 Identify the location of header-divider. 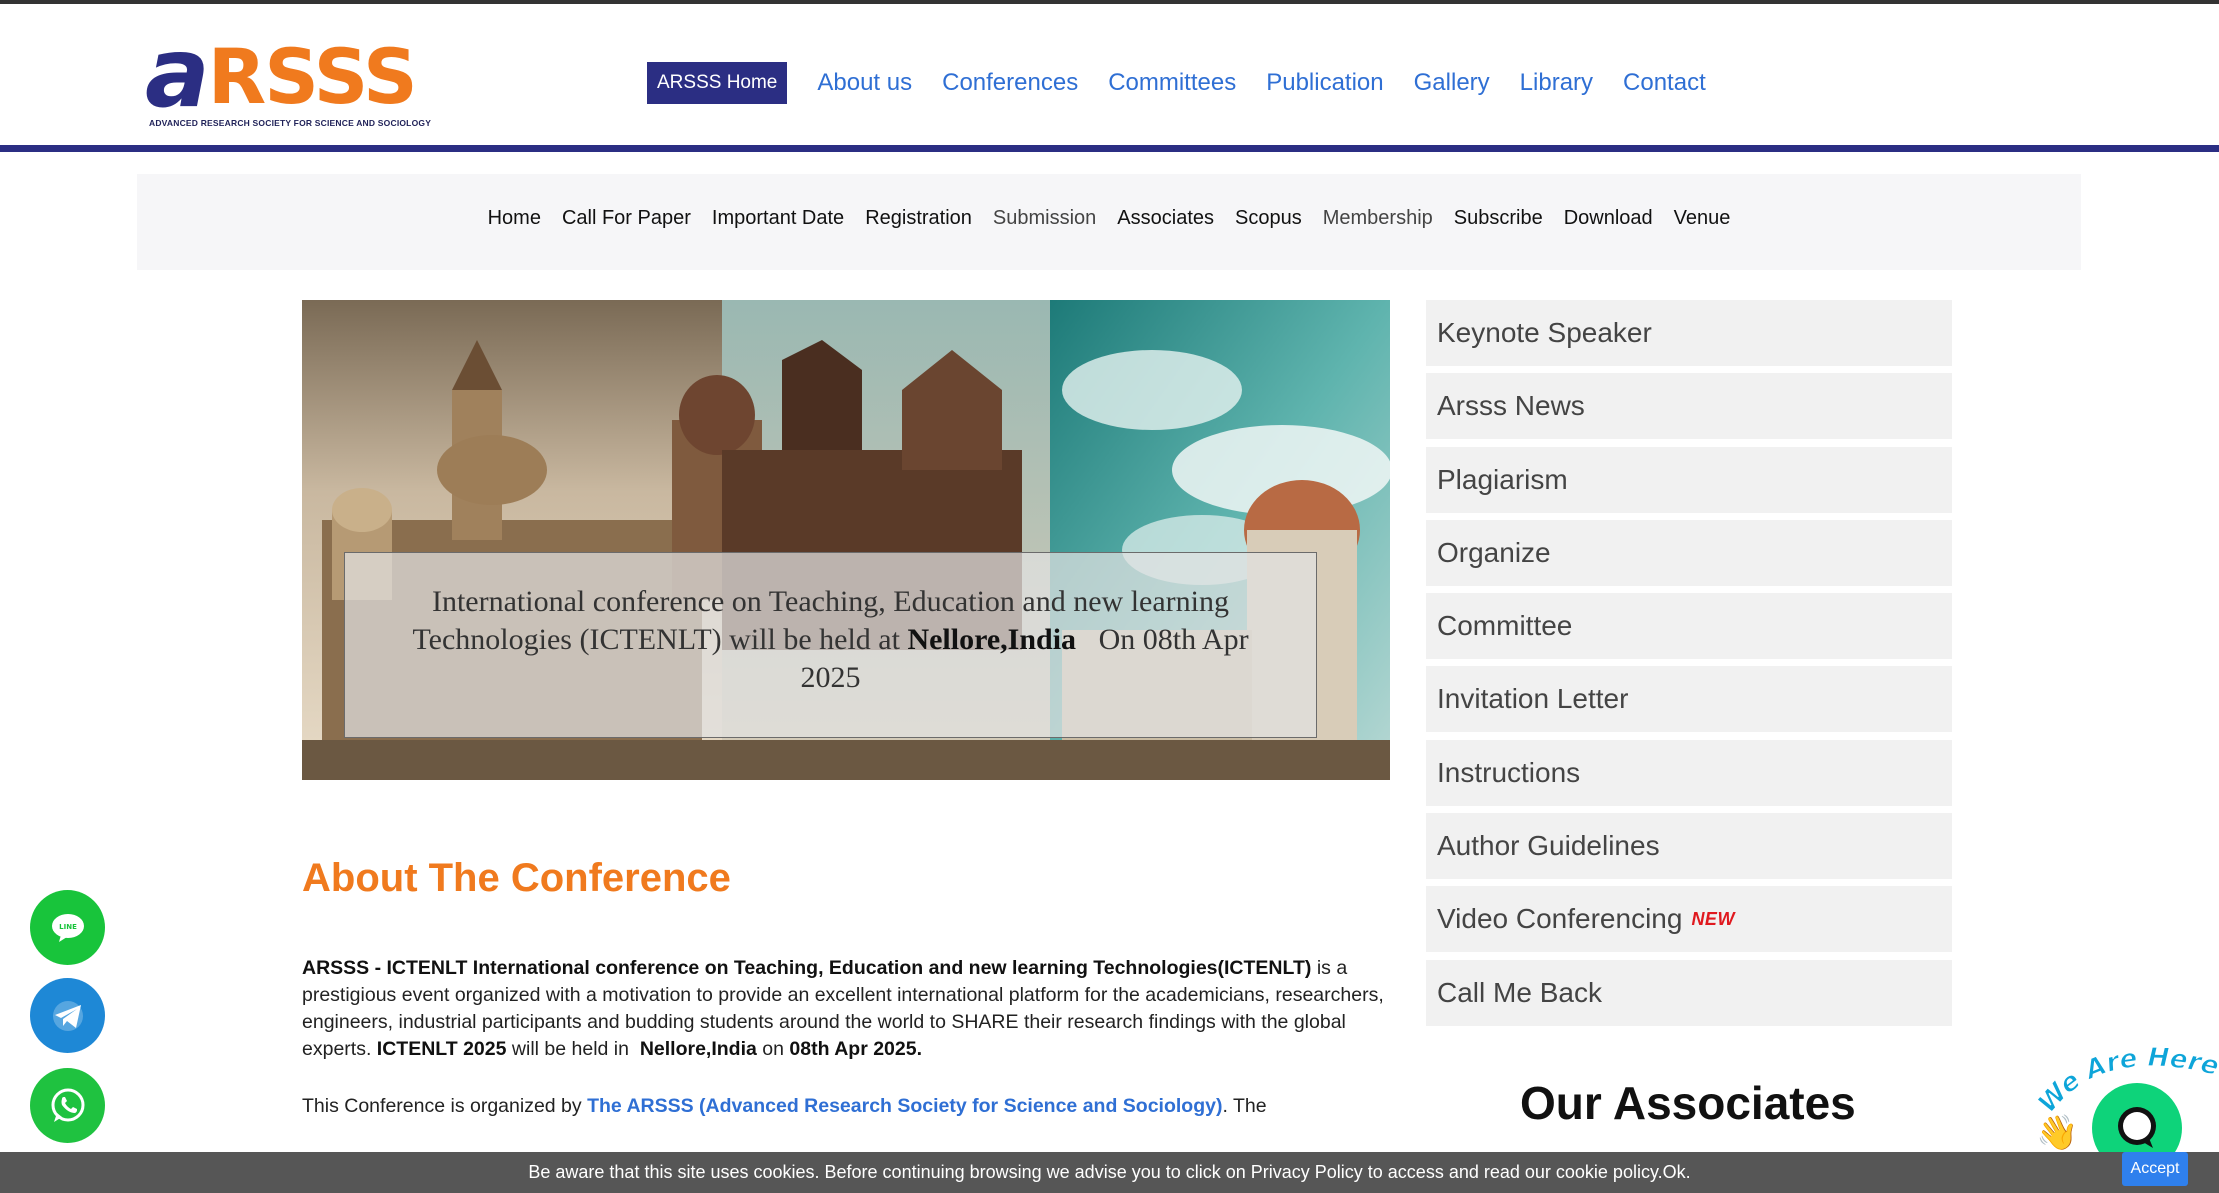
(1109, 148).